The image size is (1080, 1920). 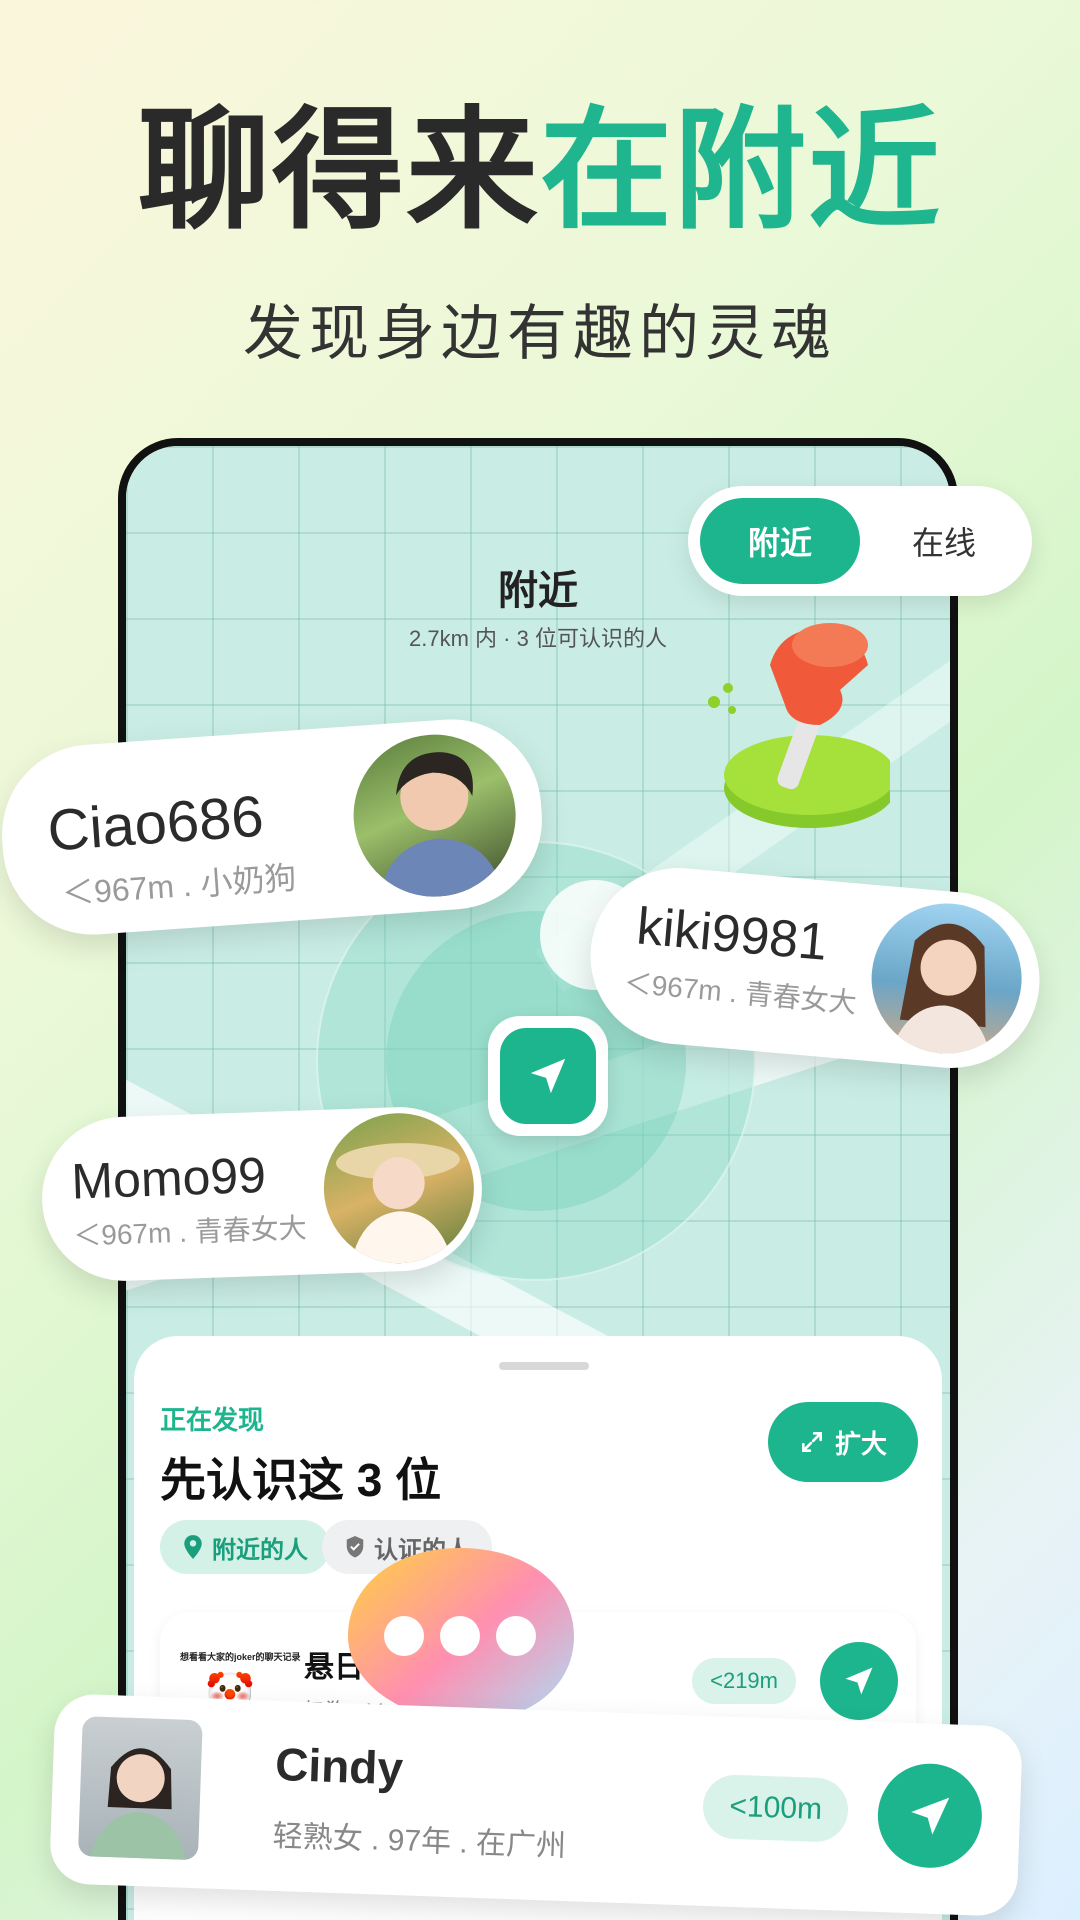 I want to click on locate-button, so click(x=548, y=1076).